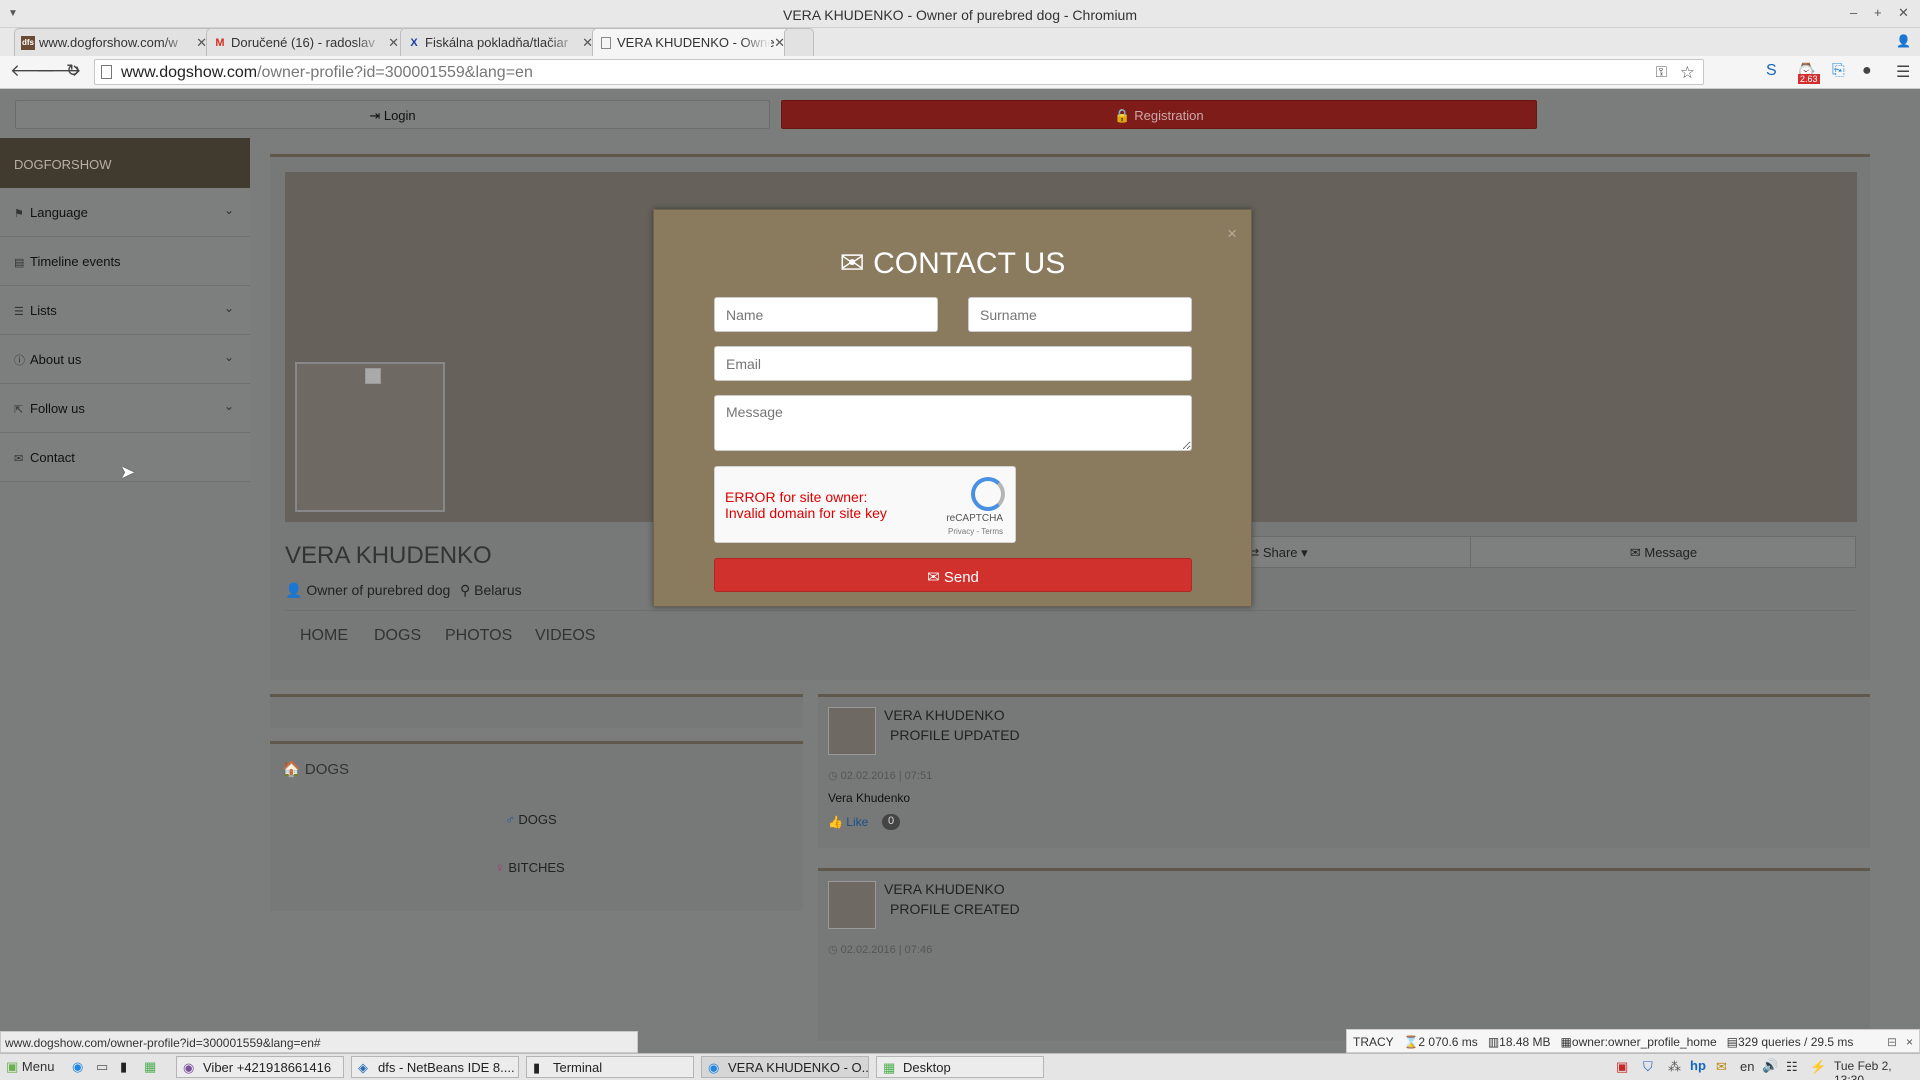 Image resolution: width=1920 pixels, height=1080 pixels. What do you see at coordinates (267, 1067) in the screenshot?
I see `task-label: Viber +421918661416` at bounding box center [267, 1067].